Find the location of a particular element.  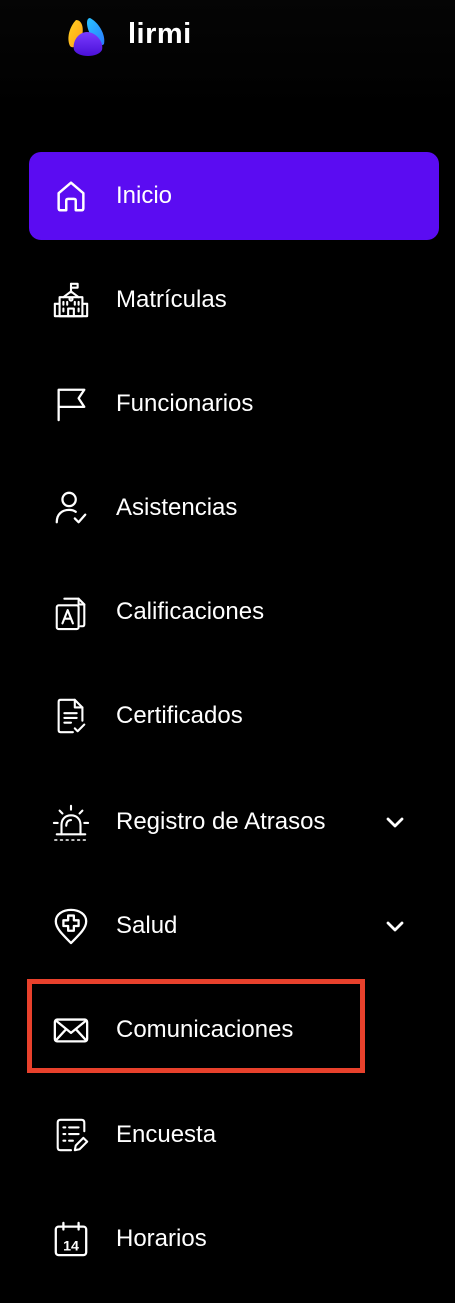

nav-item-funcionarios: Funcionarios is located at coordinates (234, 404).